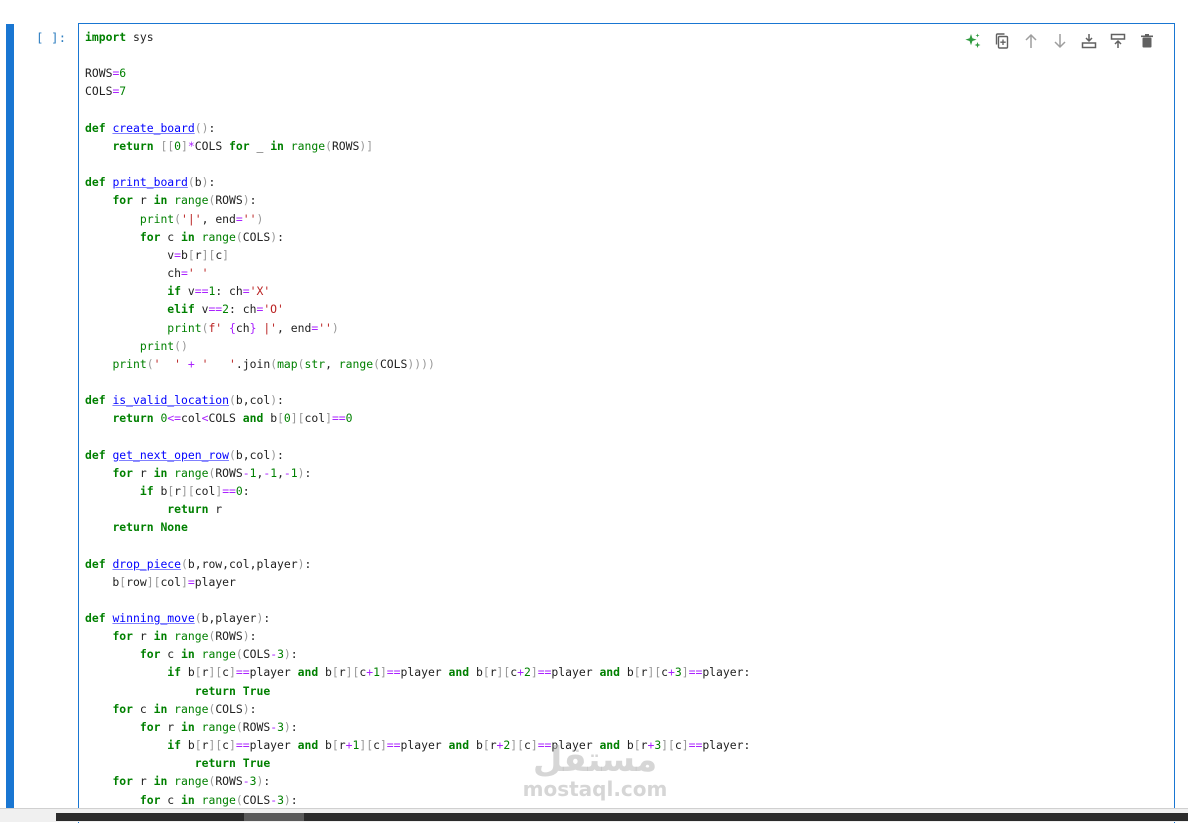 This screenshot has height=823, width=1188. What do you see at coordinates (150, 182) in the screenshot?
I see `code-line: def print_board(b):` at bounding box center [150, 182].